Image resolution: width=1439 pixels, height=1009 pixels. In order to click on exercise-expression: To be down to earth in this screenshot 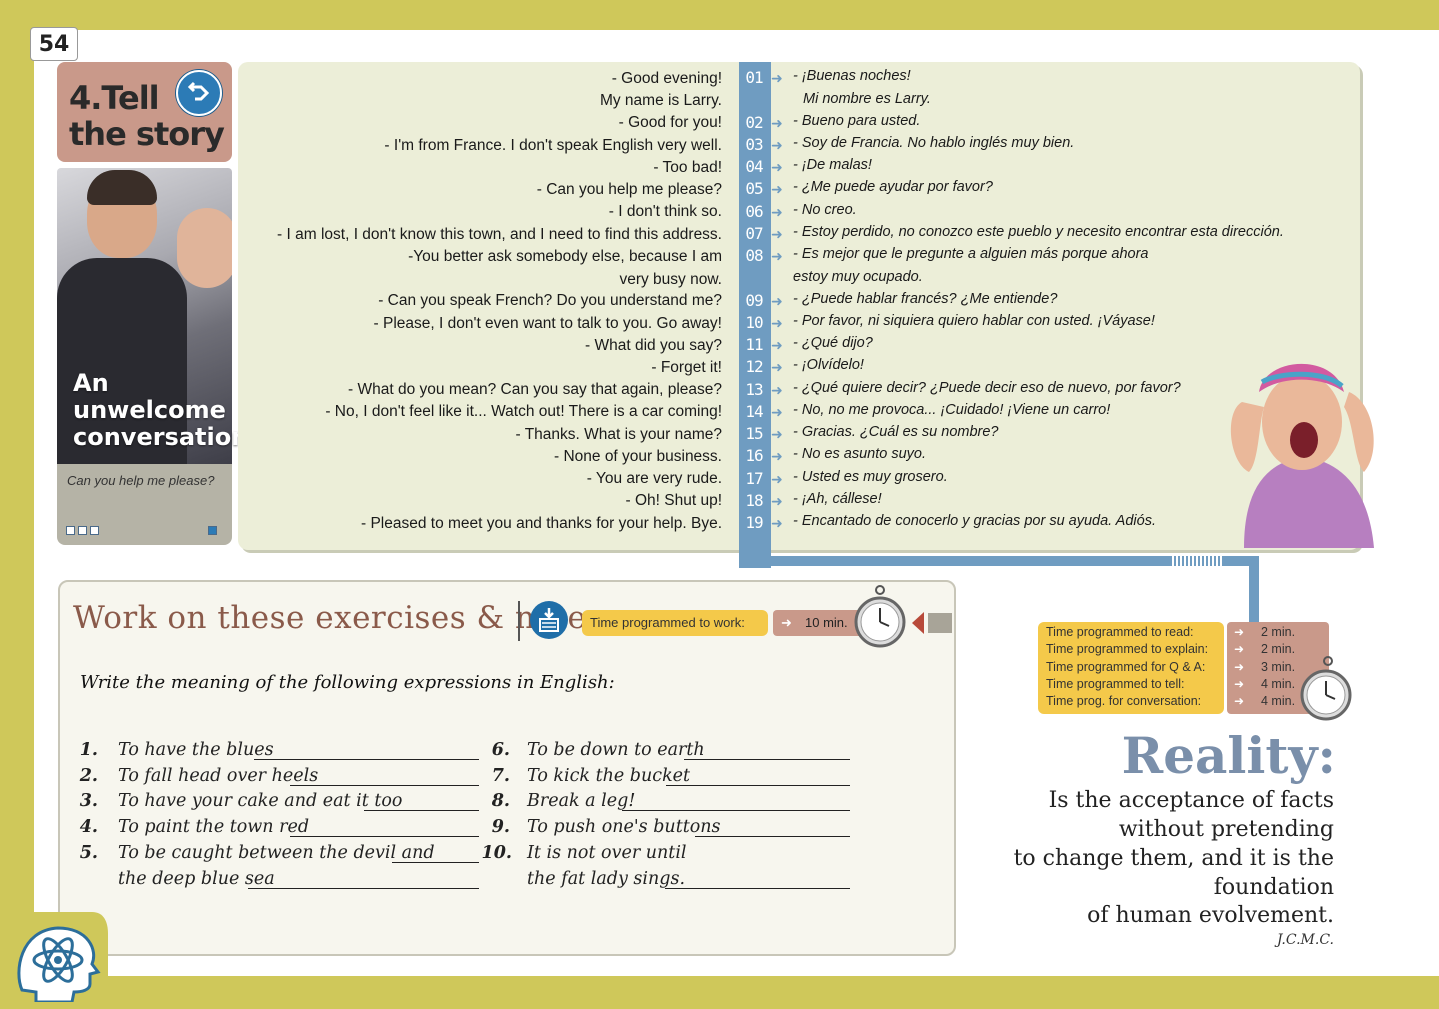, I will do `click(616, 750)`.